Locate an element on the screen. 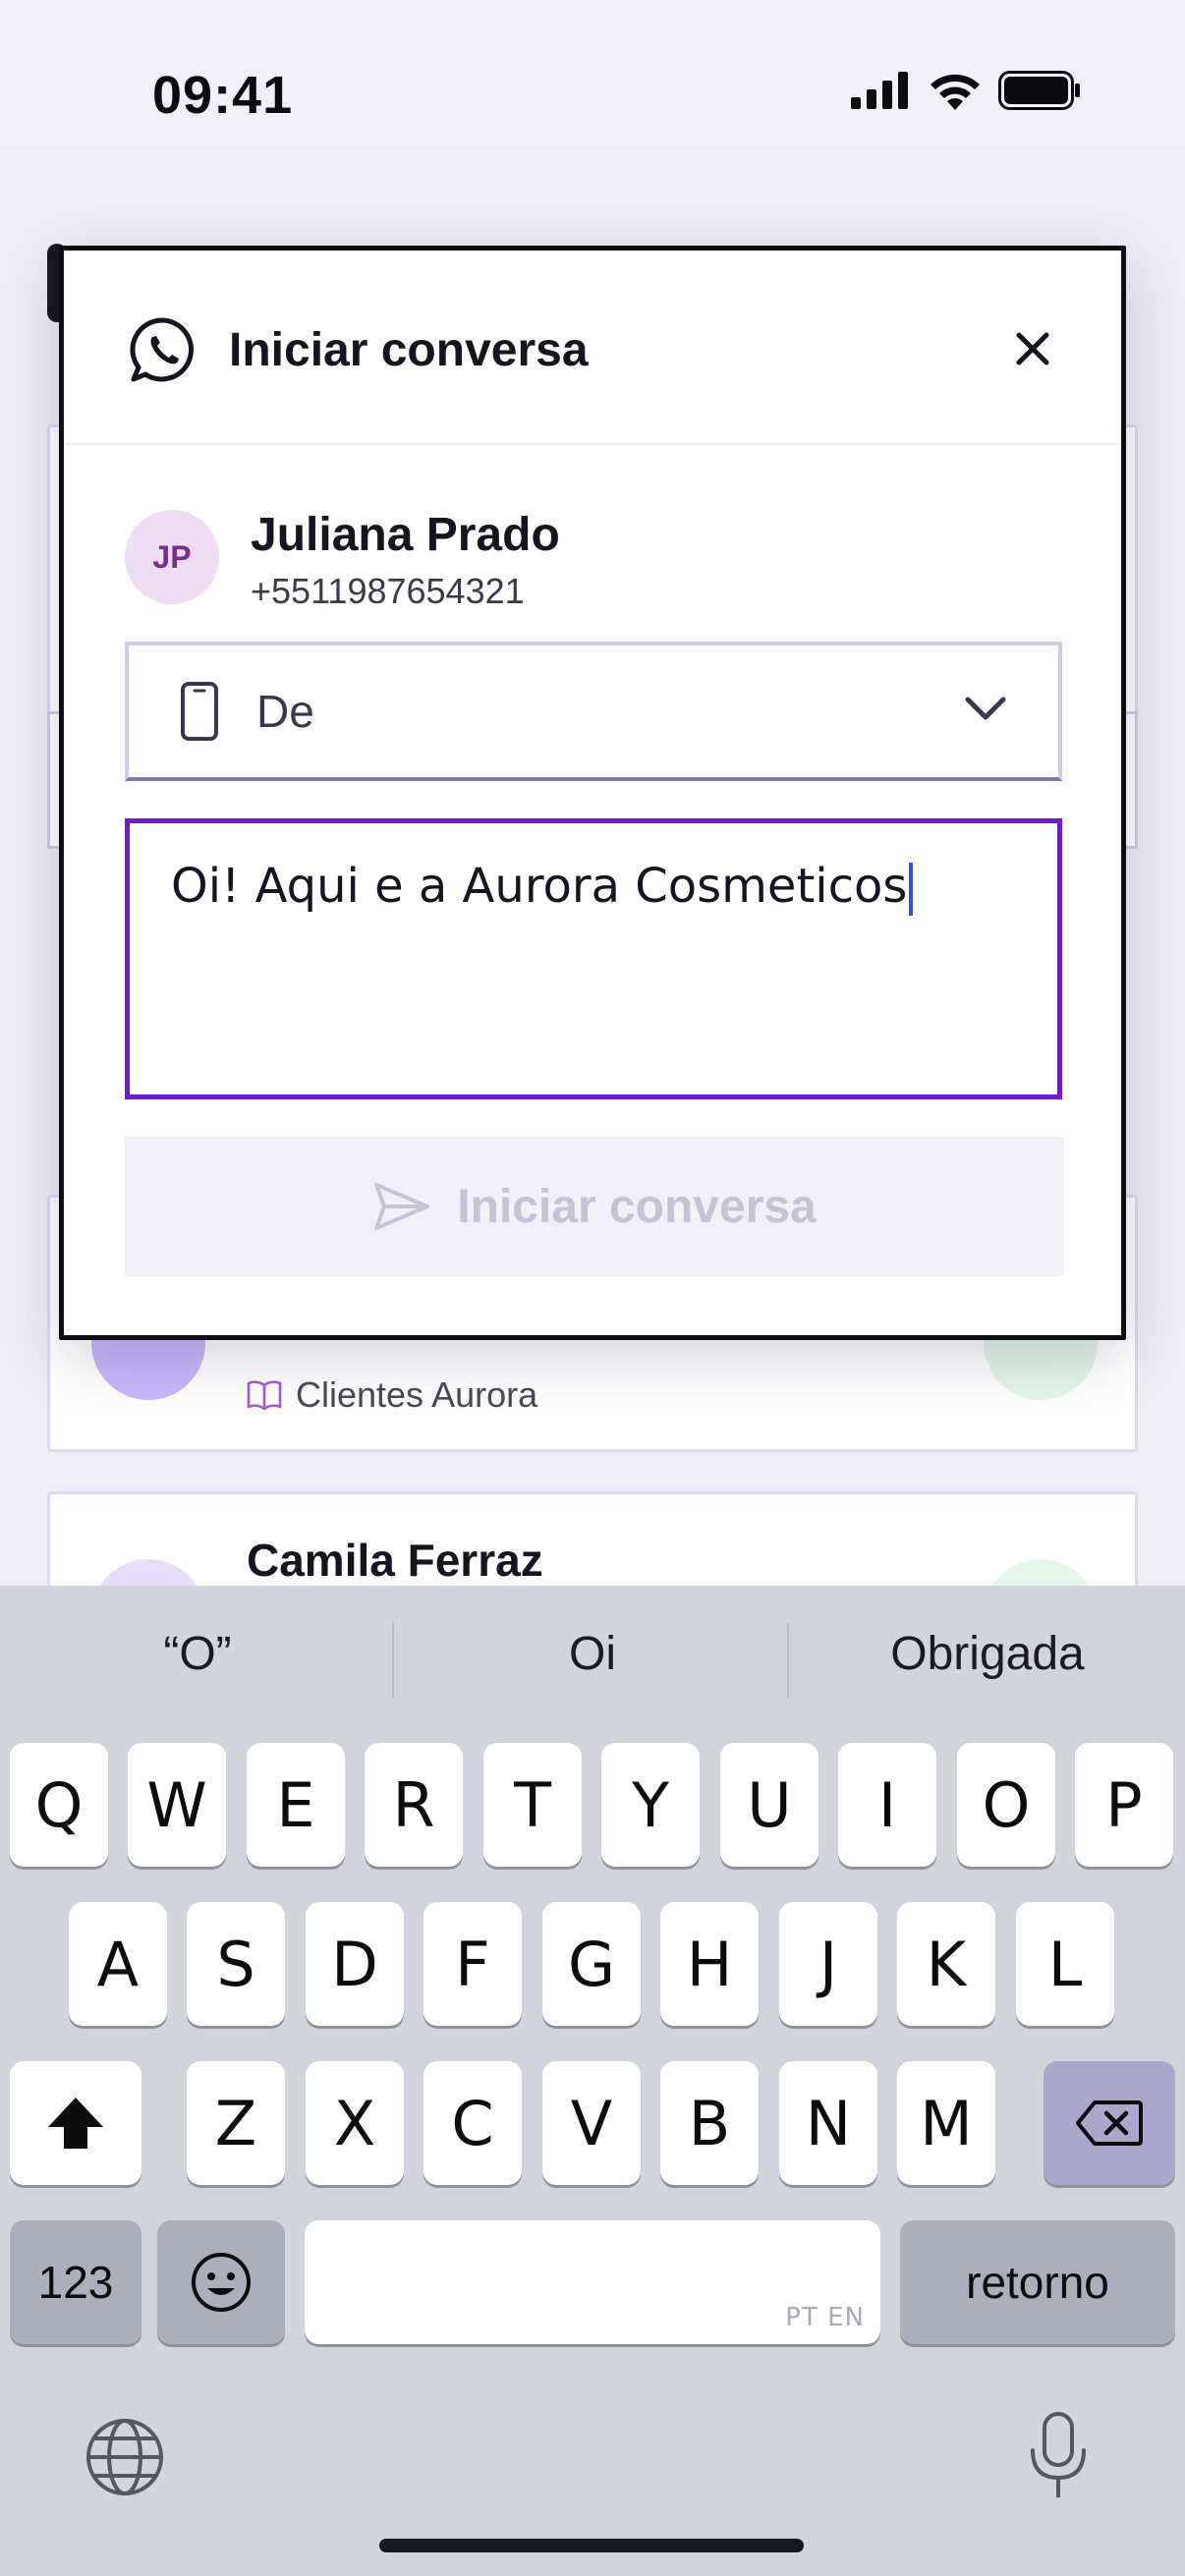 This screenshot has height=2576, width=1185. from-select-label: De is located at coordinates (285, 711).